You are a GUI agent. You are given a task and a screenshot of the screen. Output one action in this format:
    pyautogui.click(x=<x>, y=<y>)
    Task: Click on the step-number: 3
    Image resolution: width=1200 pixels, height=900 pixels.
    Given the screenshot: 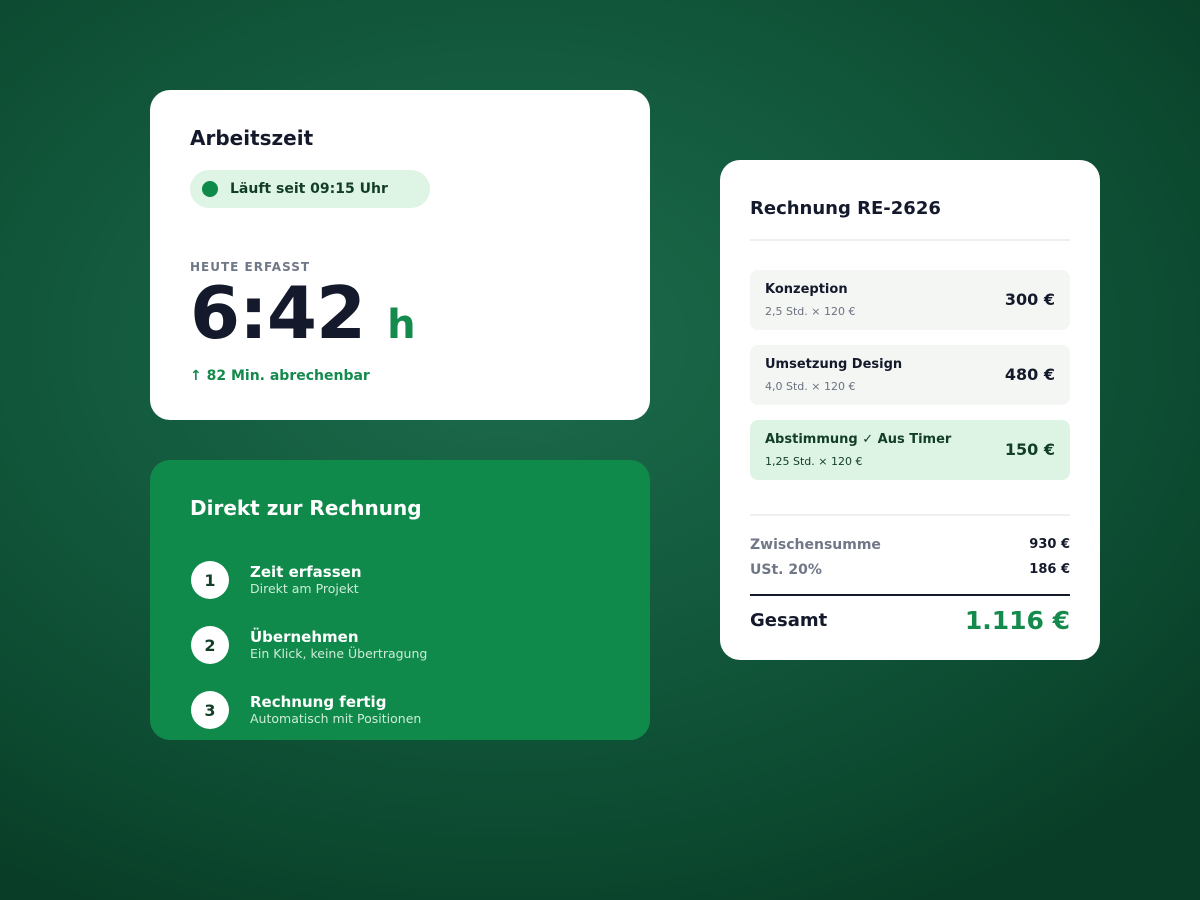 What is the action you would take?
    pyautogui.click(x=210, y=710)
    